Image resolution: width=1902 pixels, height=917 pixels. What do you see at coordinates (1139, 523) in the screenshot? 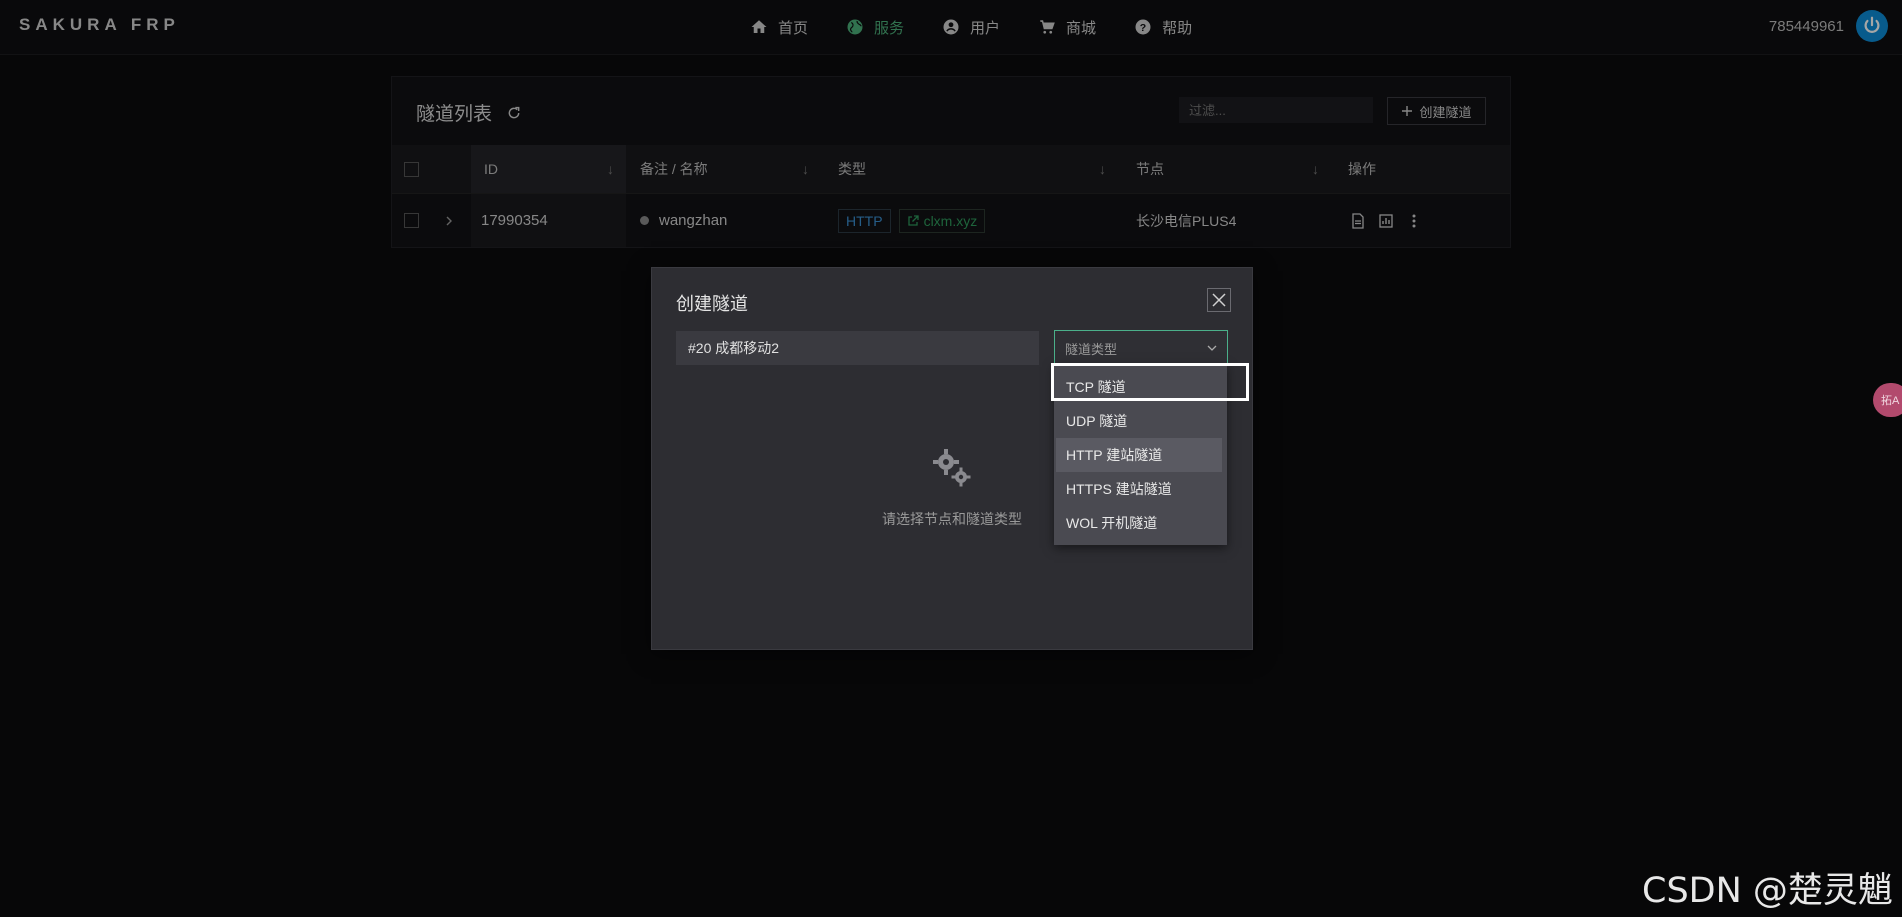
I see `option-wol: WOL 开机隧道` at bounding box center [1139, 523].